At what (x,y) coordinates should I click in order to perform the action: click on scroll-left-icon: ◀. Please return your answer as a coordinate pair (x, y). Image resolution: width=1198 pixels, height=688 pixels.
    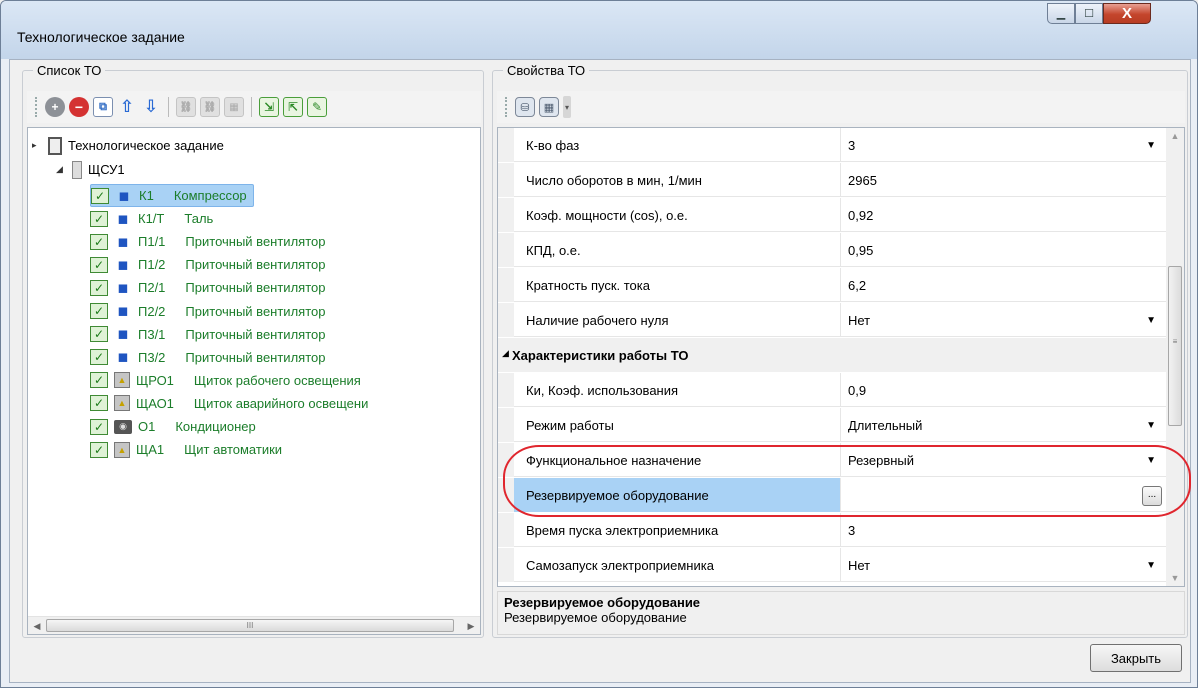
    Looking at the image, I should click on (37, 626).